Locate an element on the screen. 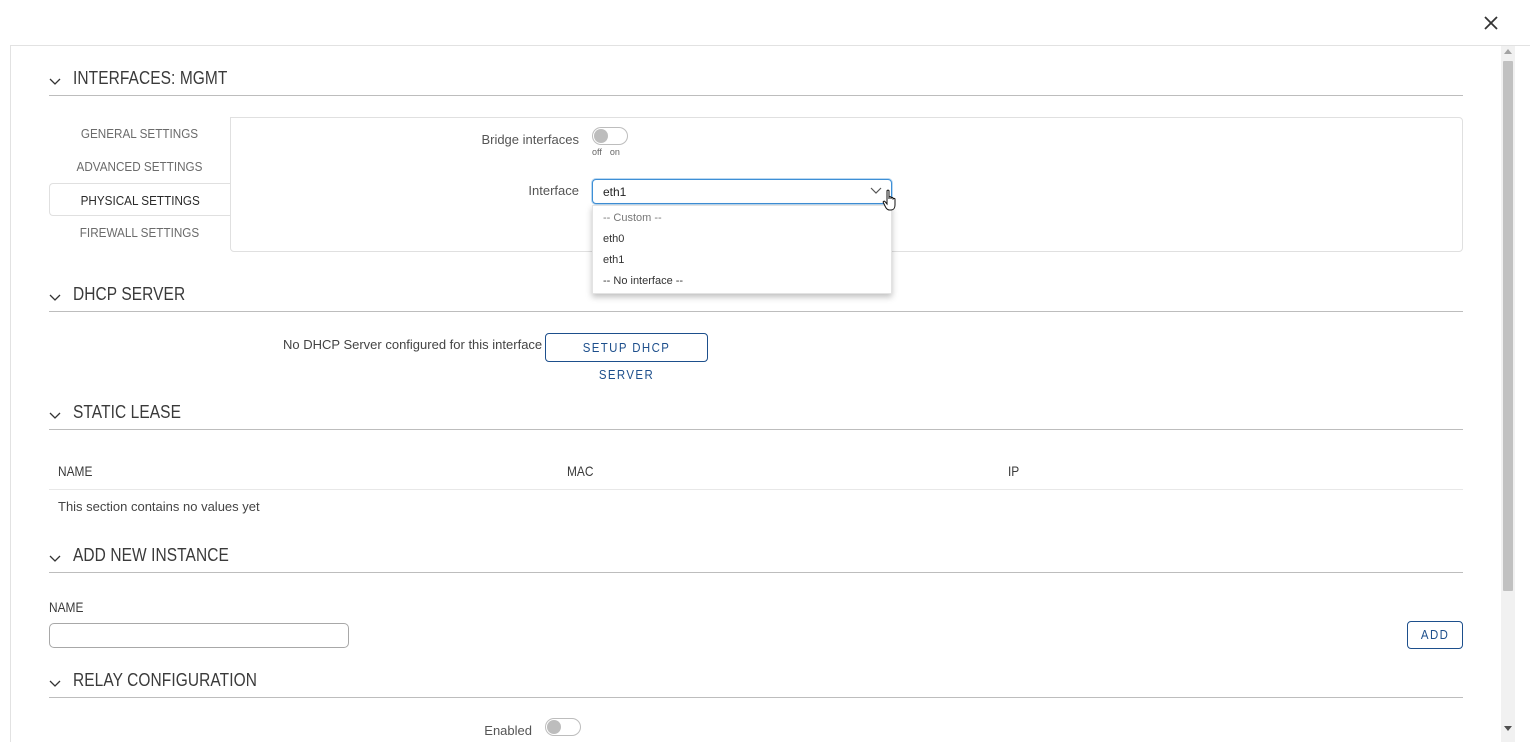  relay-enabled-toggle is located at coordinates (563, 727).